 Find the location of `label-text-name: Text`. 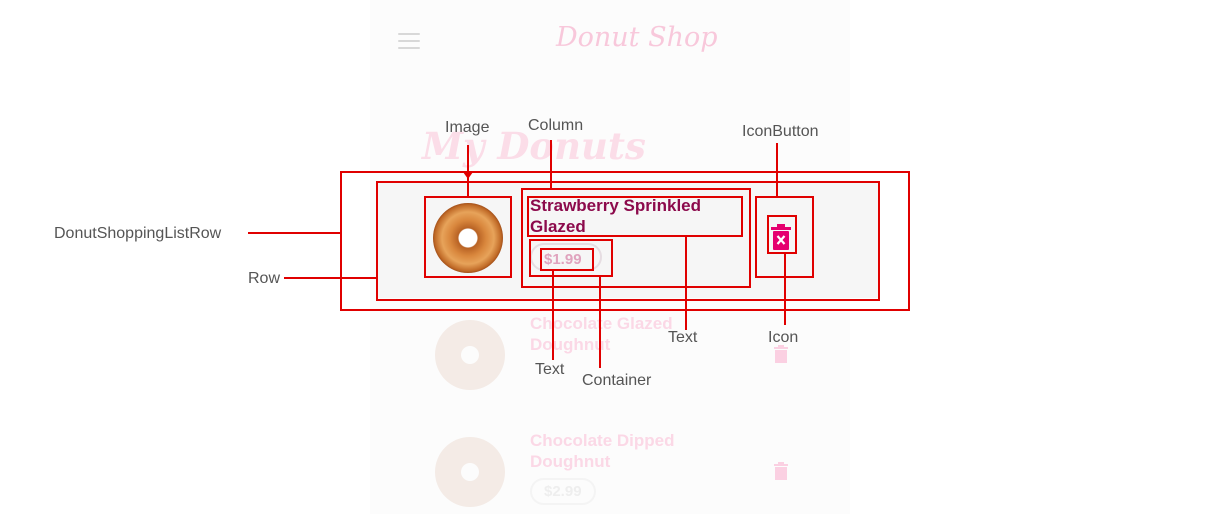

label-text-name: Text is located at coordinates (683, 337).